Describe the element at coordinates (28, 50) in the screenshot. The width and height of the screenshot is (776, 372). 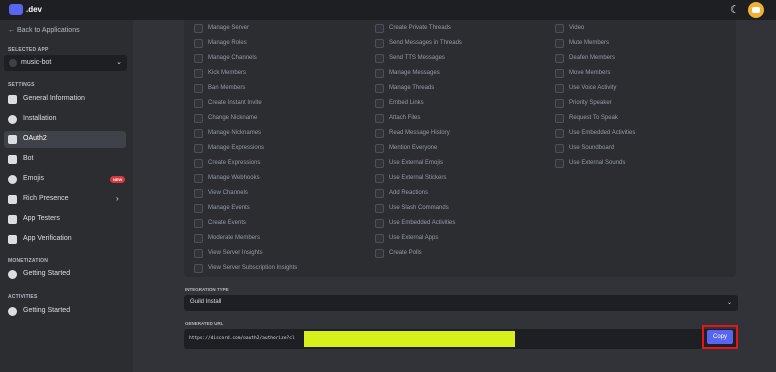
I see `selected-app-label: SELECTED APP` at that location.